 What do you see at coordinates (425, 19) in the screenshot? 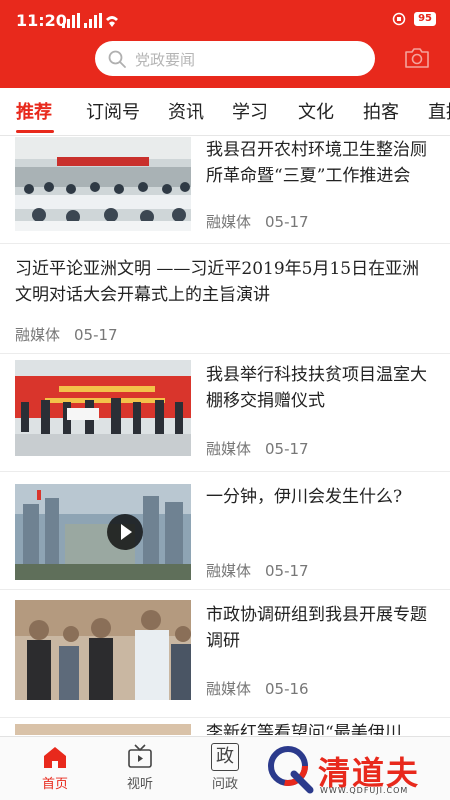
I see `battery-indicator: 95` at bounding box center [425, 19].